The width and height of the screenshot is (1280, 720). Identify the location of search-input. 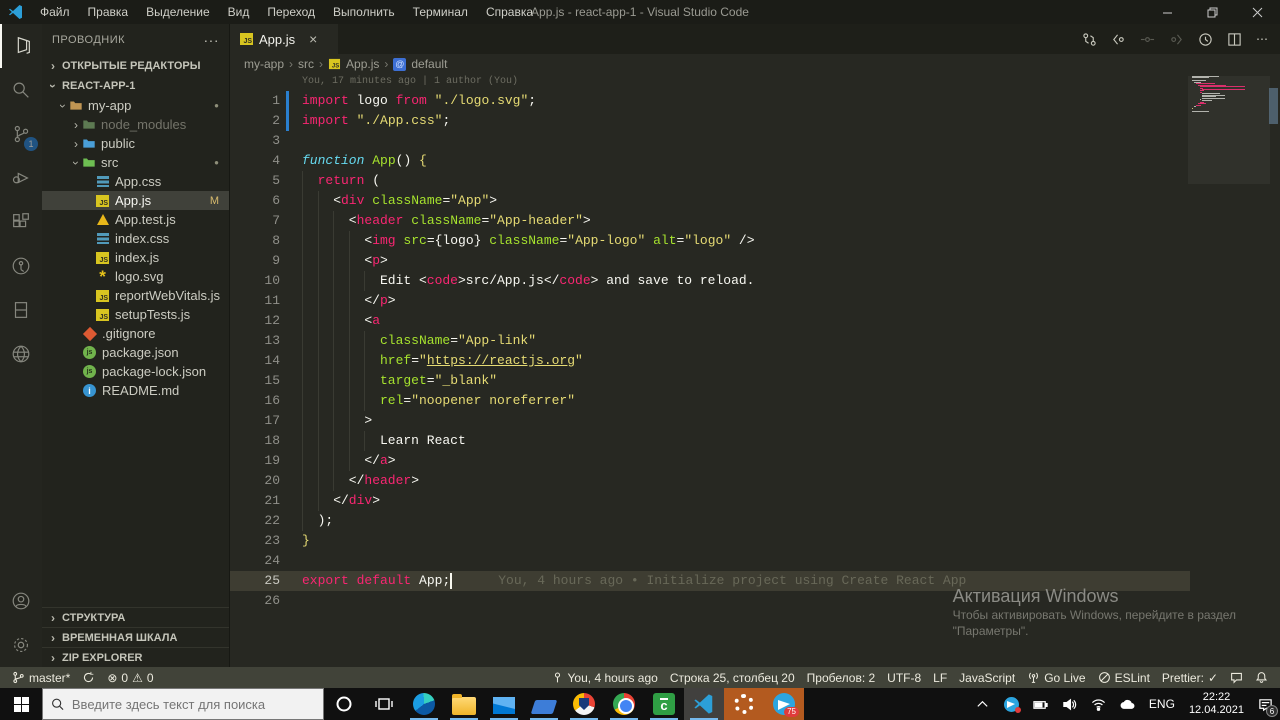
(193, 704).